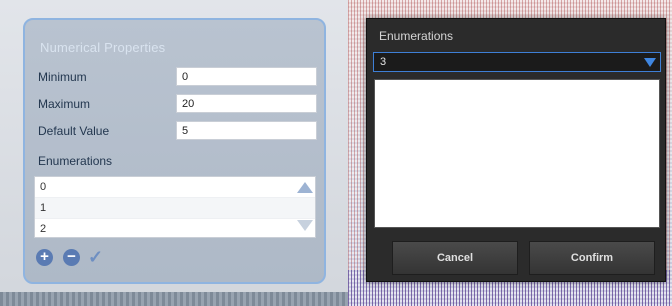 This screenshot has height=306, width=672. What do you see at coordinates (517, 62) in the screenshot?
I see `enumeration-select: 3` at bounding box center [517, 62].